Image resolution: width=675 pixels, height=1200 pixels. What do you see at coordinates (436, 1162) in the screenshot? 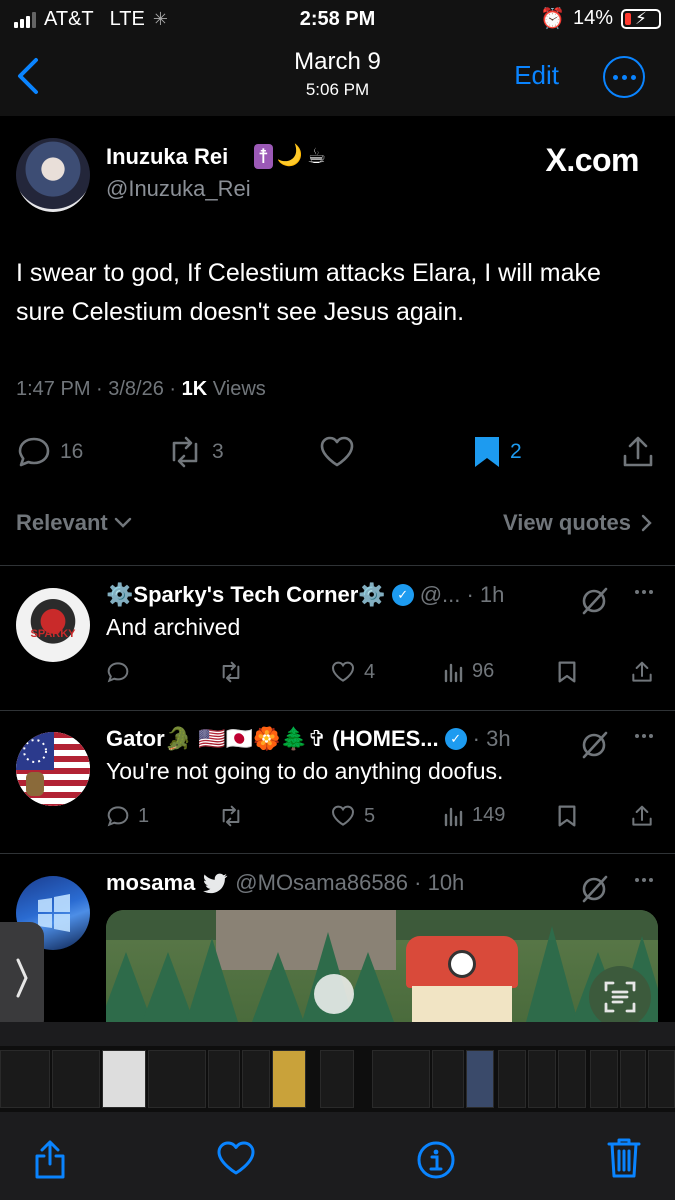
I see `info-button` at bounding box center [436, 1162].